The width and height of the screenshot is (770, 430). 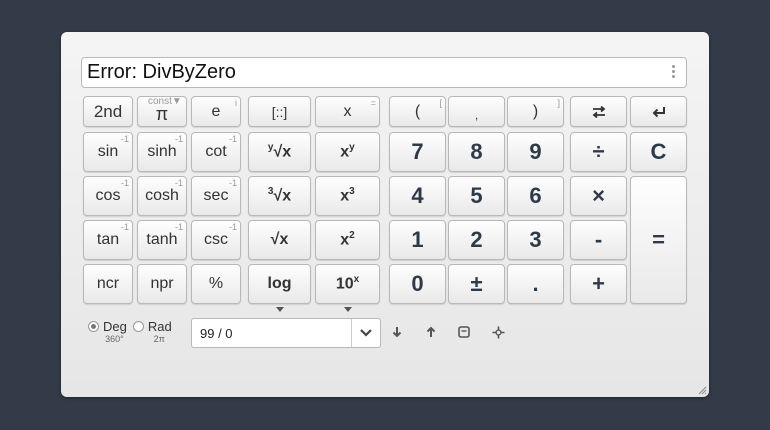 I want to click on tan-label: tan, so click(x=108, y=239).